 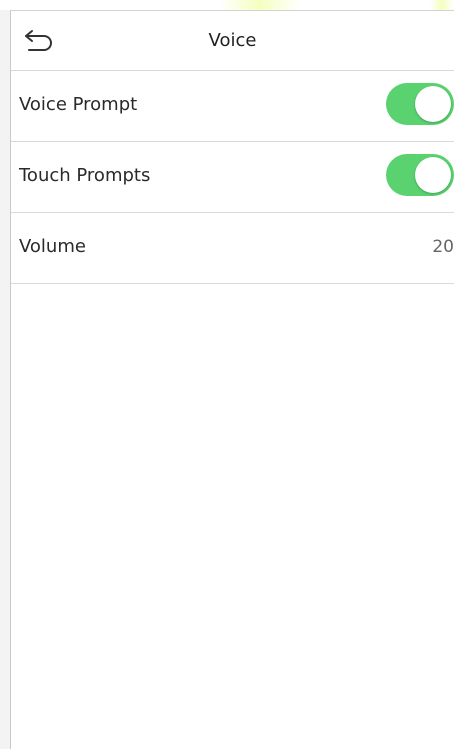 What do you see at coordinates (52, 246) in the screenshot?
I see `setting-label: Volume` at bounding box center [52, 246].